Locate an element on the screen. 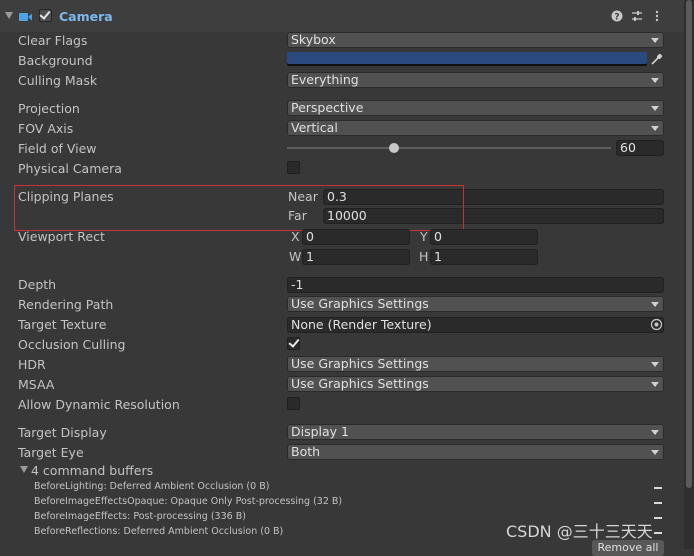 Image resolution: width=694 pixels, height=556 pixels. fov-axis-label: FOV Axis is located at coordinates (46, 128).